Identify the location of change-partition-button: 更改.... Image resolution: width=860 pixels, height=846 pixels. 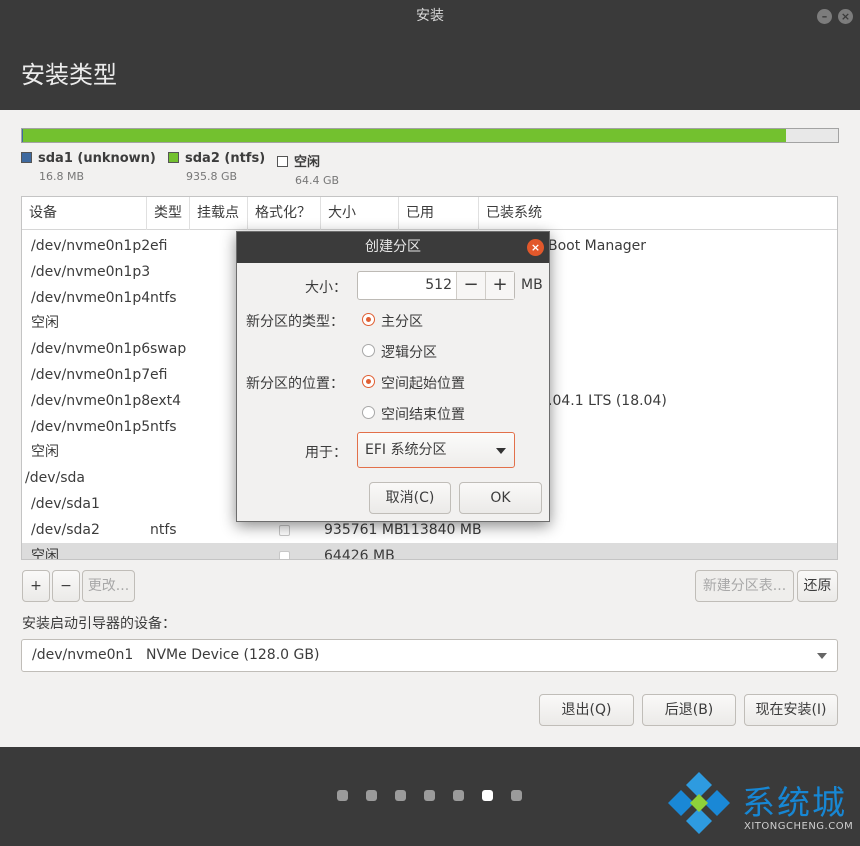
(108, 586).